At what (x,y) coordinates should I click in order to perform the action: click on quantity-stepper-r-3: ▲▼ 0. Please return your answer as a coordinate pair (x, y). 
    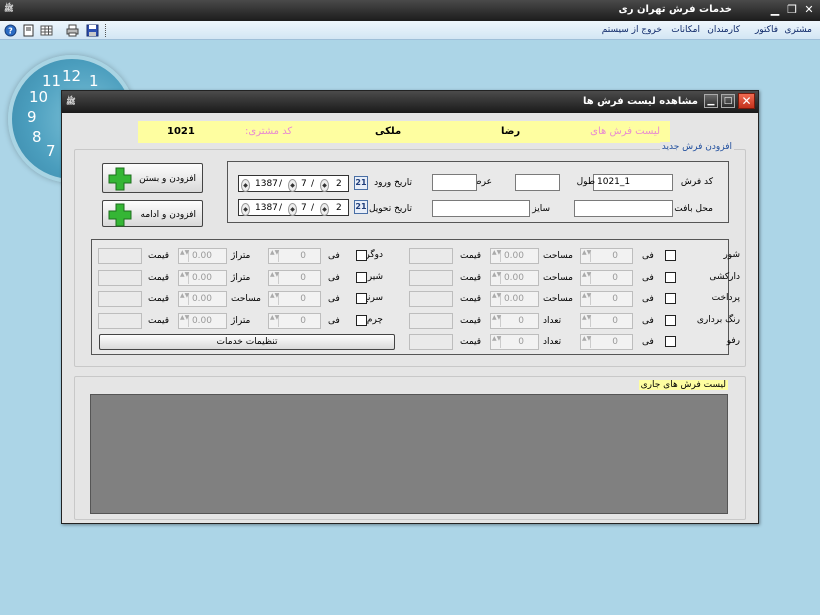
    Looking at the image, I should click on (514, 320).